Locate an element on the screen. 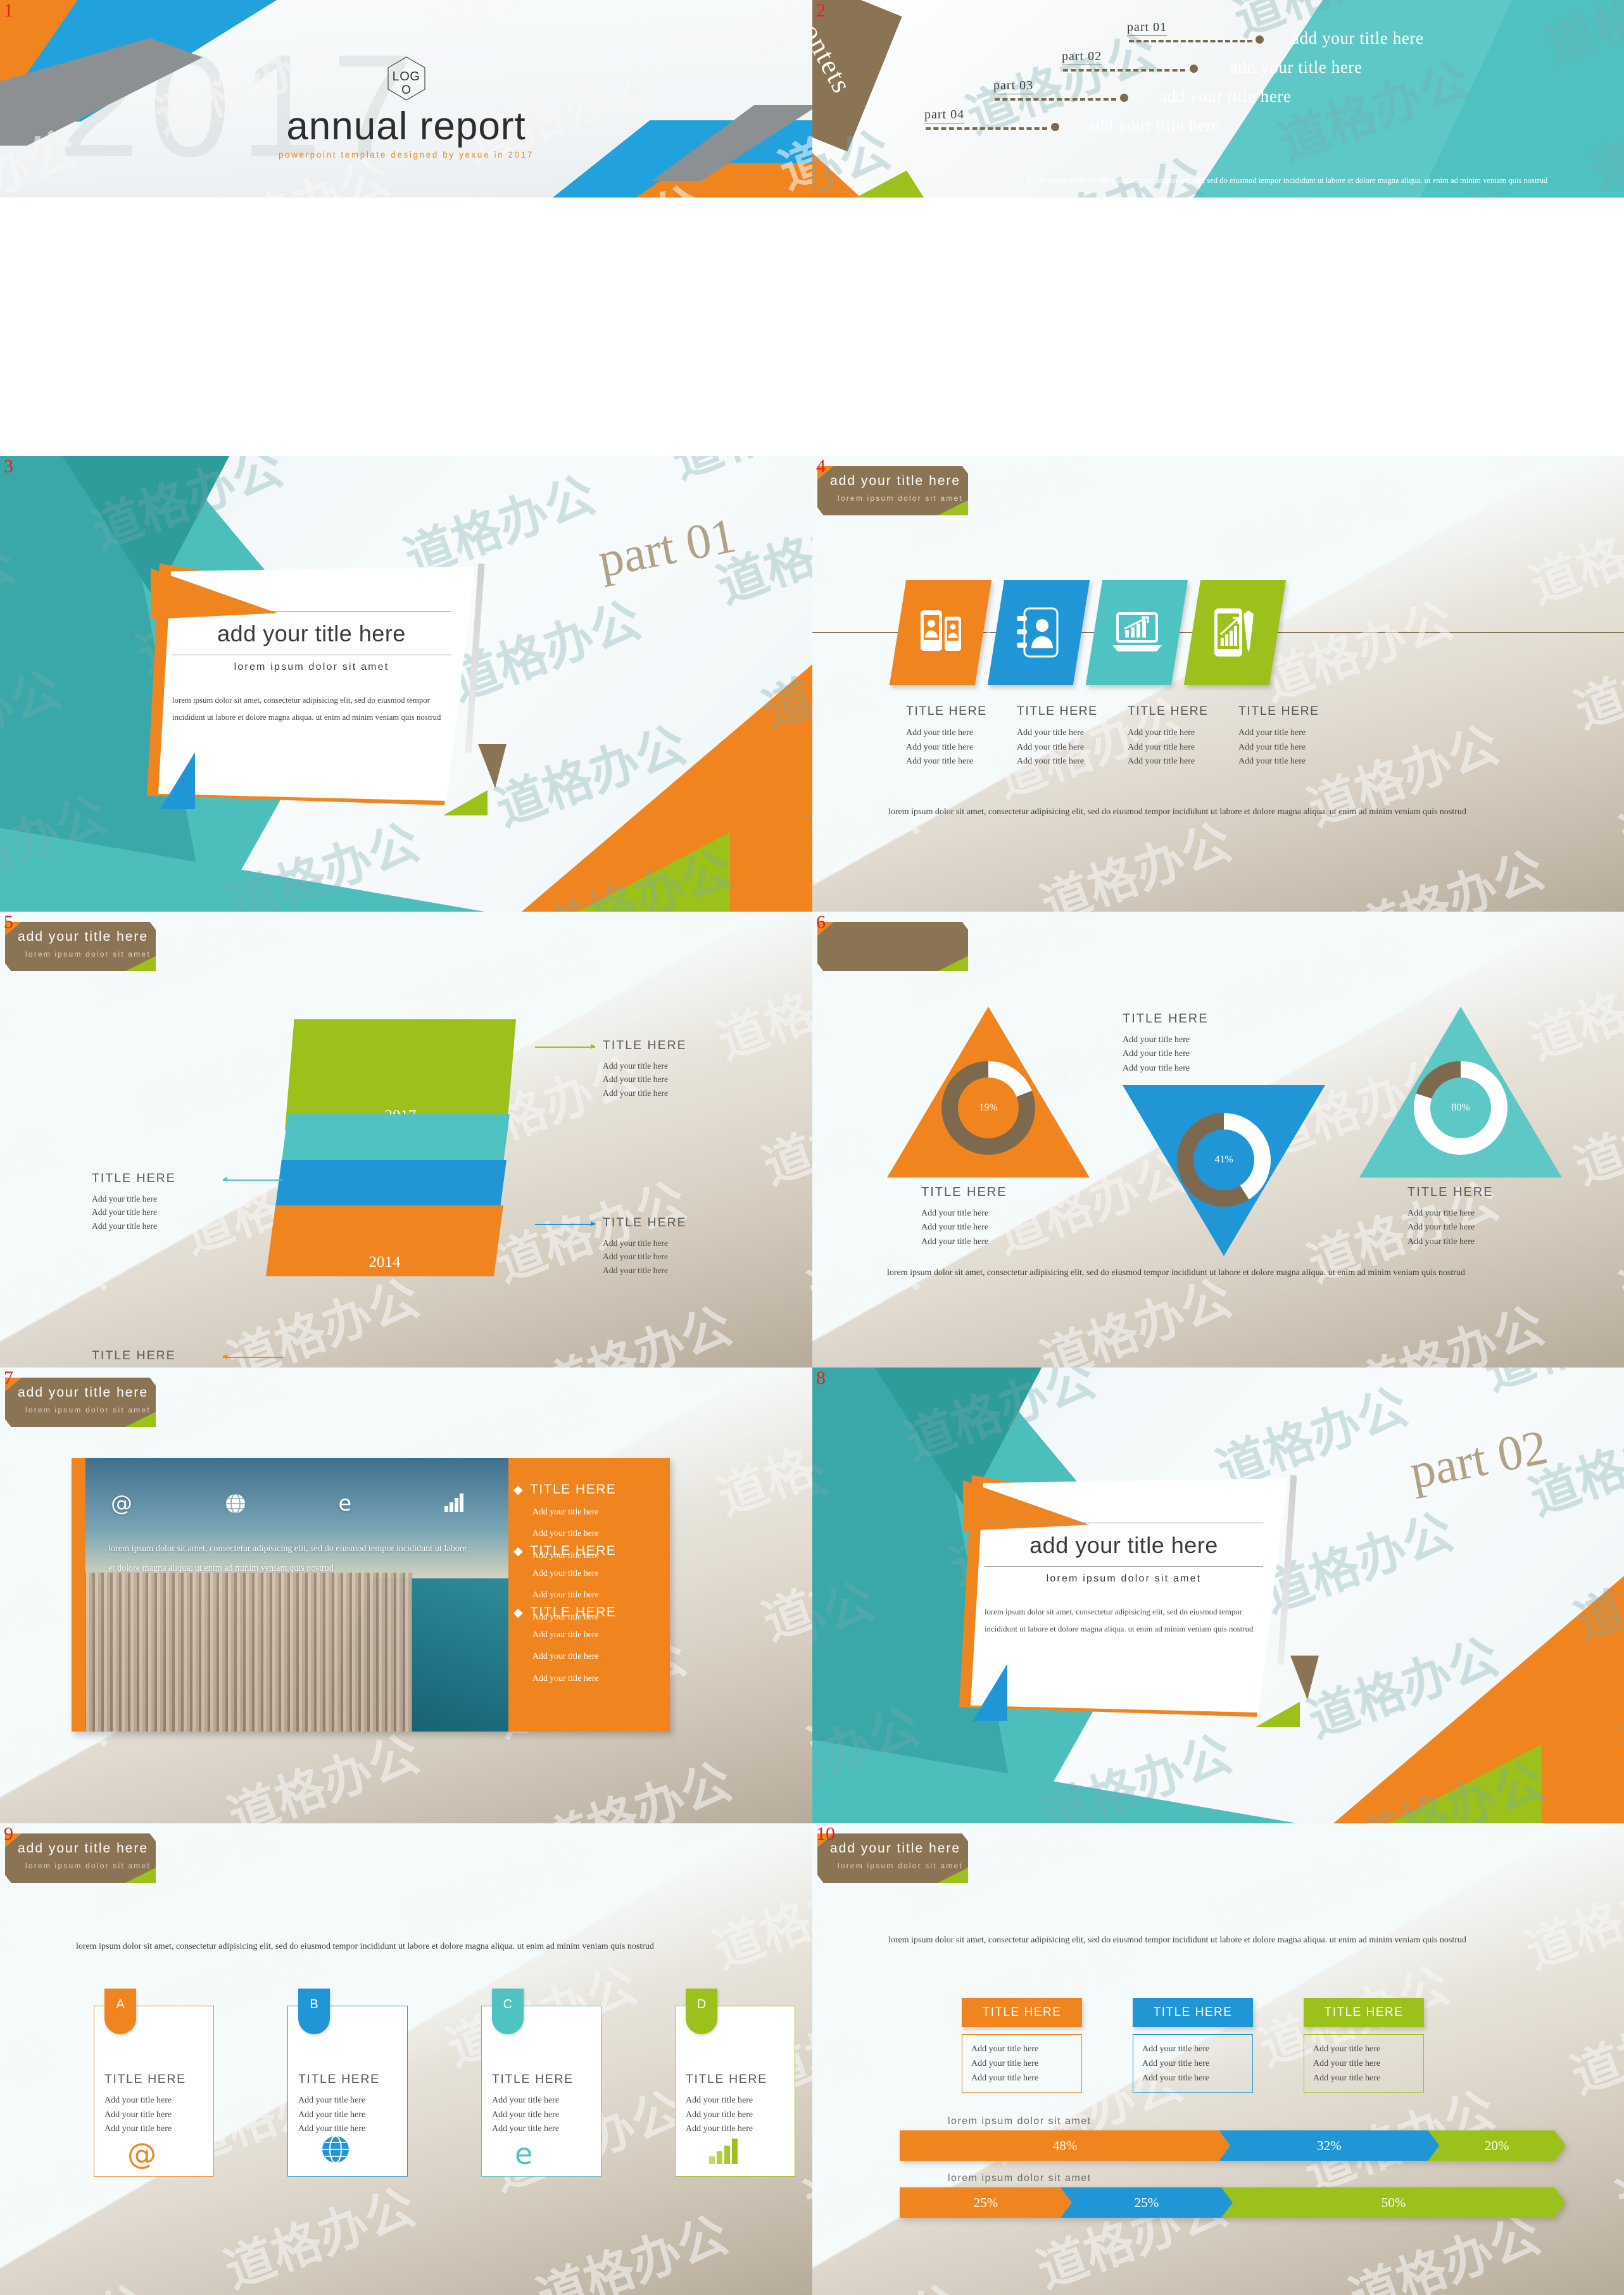 Image resolution: width=1624 pixels, height=2295 pixels. card-tag-wrap: B is located at coordinates (314, 2011).